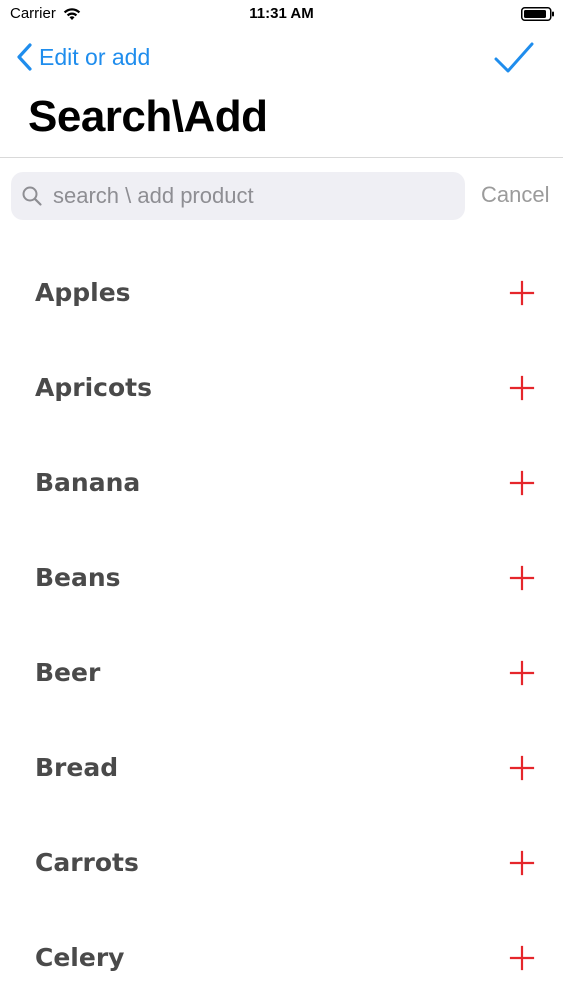 This screenshot has height=1005, width=563. What do you see at coordinates (281, 482) in the screenshot?
I see `list-item: Banana` at bounding box center [281, 482].